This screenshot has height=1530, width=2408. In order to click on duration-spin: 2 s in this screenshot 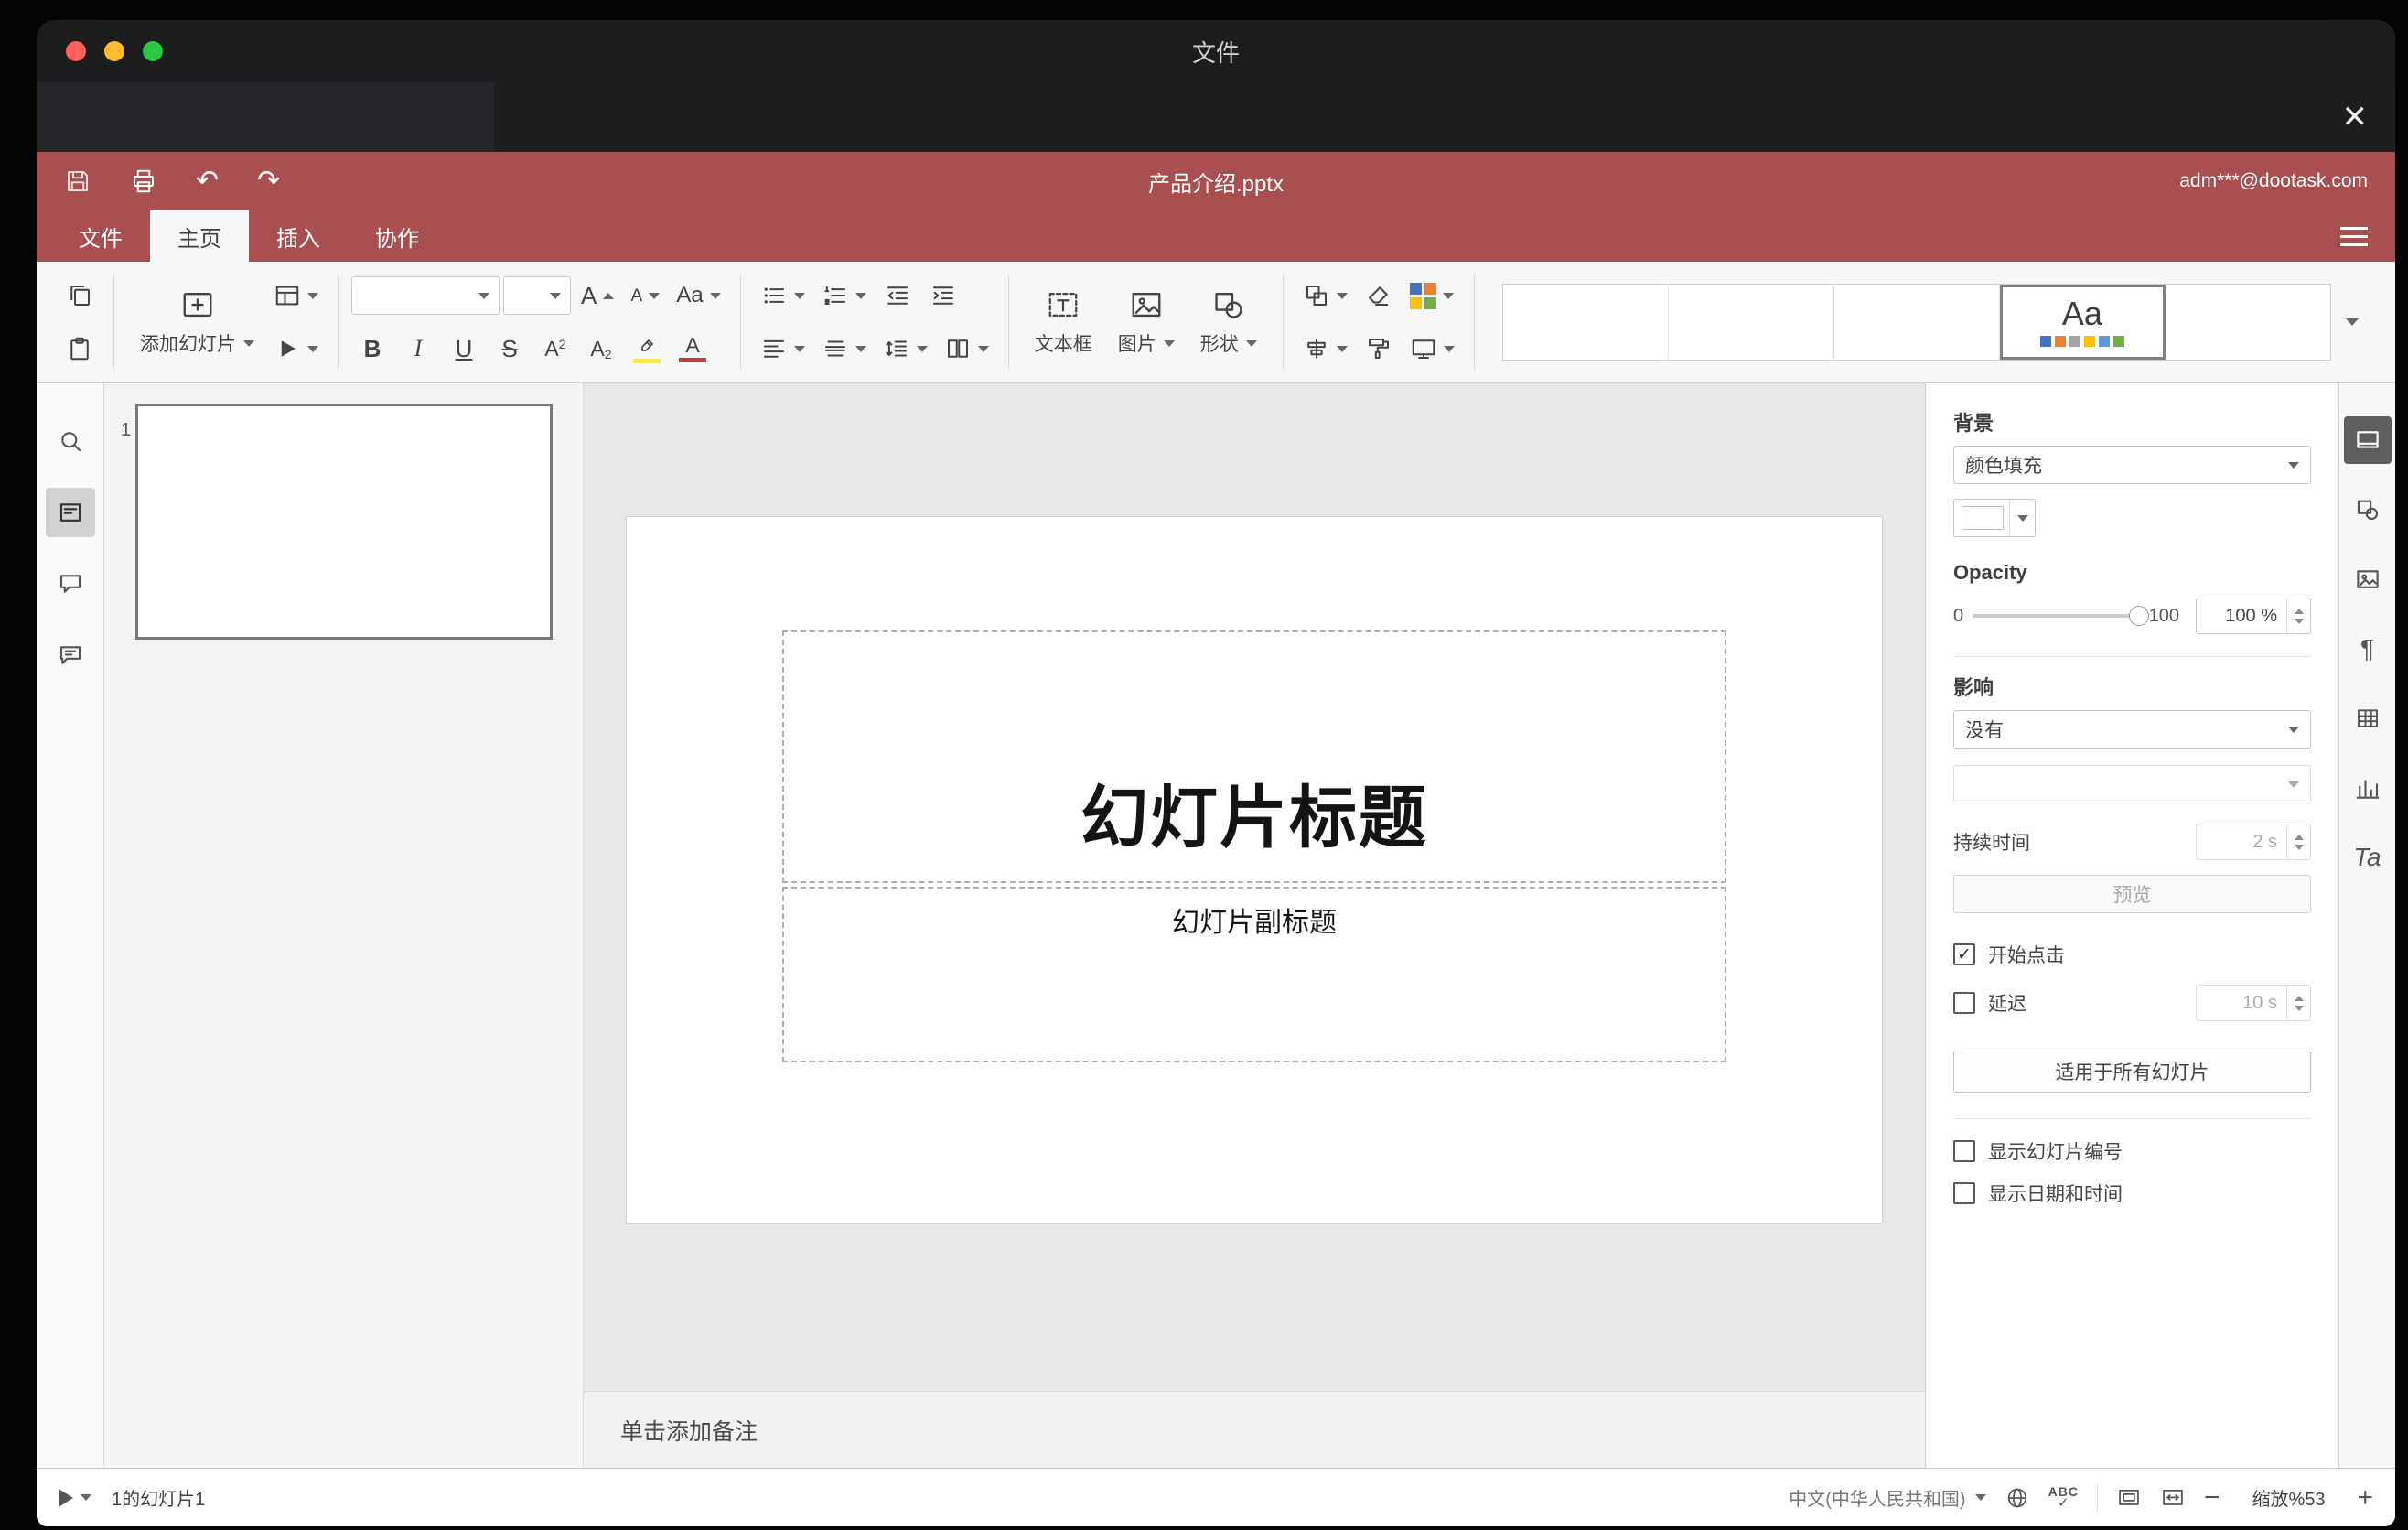, I will do `click(2253, 842)`.